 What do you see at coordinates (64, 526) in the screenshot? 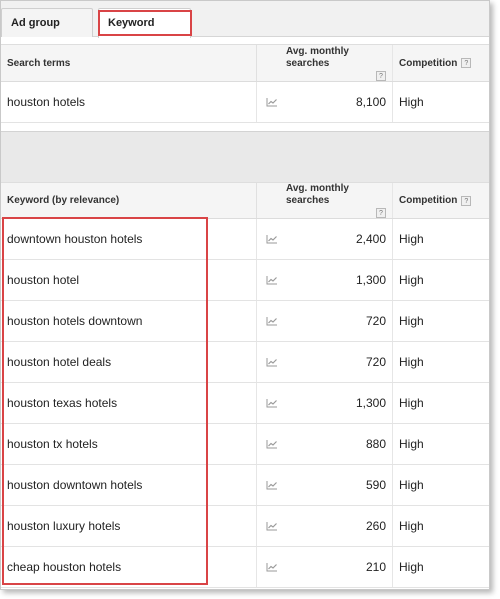
I see `keyword-cell: houston luxury hotels` at bounding box center [64, 526].